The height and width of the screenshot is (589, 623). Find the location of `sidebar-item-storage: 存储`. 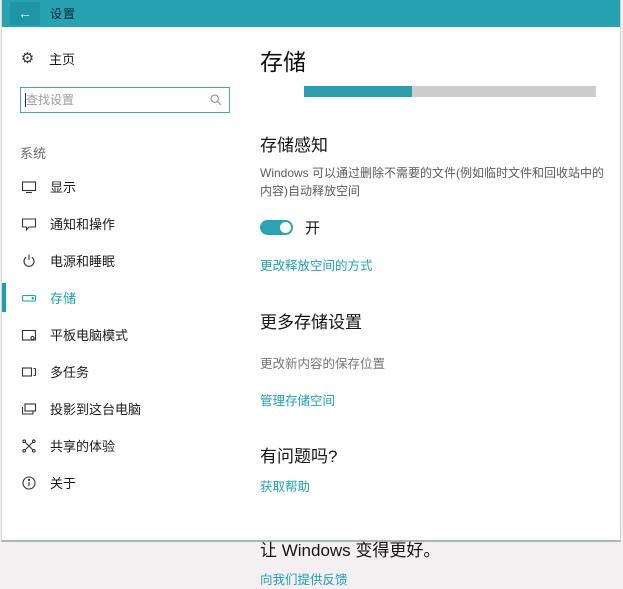

sidebar-item-storage: 存储 is located at coordinates (127, 297).